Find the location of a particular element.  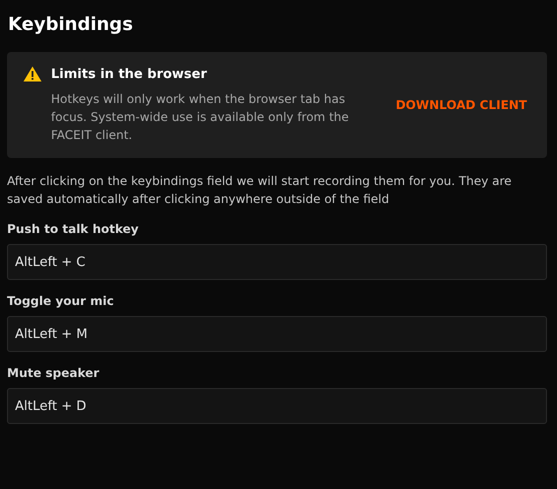

alert-title: Limits in the browser is located at coordinates (129, 74).